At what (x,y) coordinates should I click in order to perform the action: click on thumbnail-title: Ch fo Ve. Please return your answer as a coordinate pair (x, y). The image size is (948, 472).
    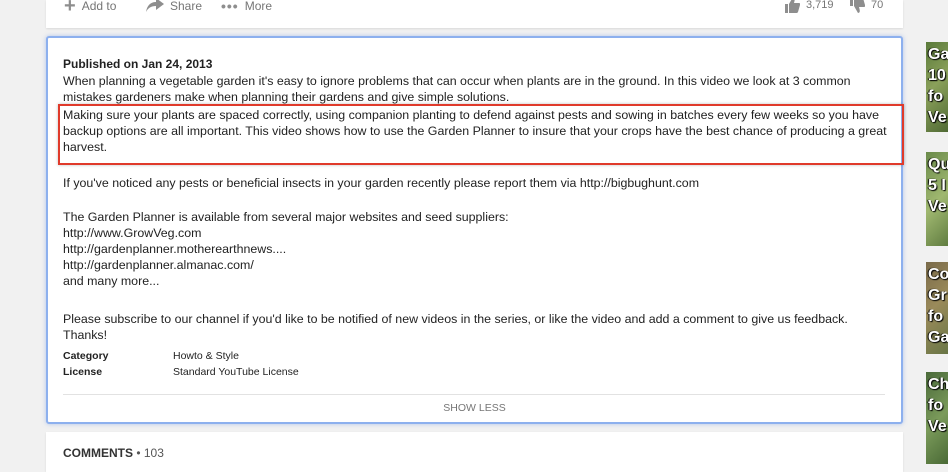
    Looking at the image, I should click on (938, 405).